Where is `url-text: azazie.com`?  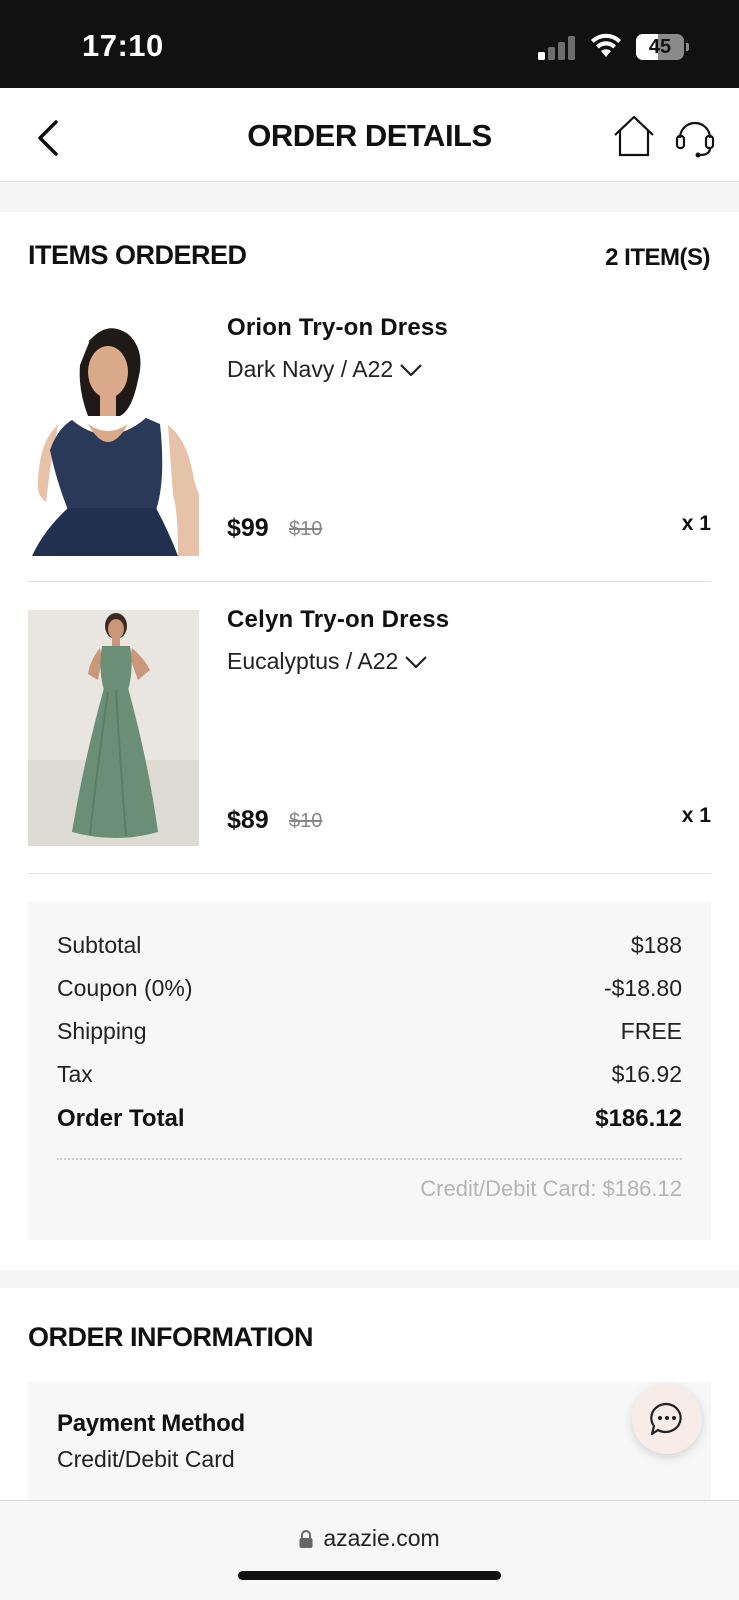
url-text: azazie.com is located at coordinates (381, 1538).